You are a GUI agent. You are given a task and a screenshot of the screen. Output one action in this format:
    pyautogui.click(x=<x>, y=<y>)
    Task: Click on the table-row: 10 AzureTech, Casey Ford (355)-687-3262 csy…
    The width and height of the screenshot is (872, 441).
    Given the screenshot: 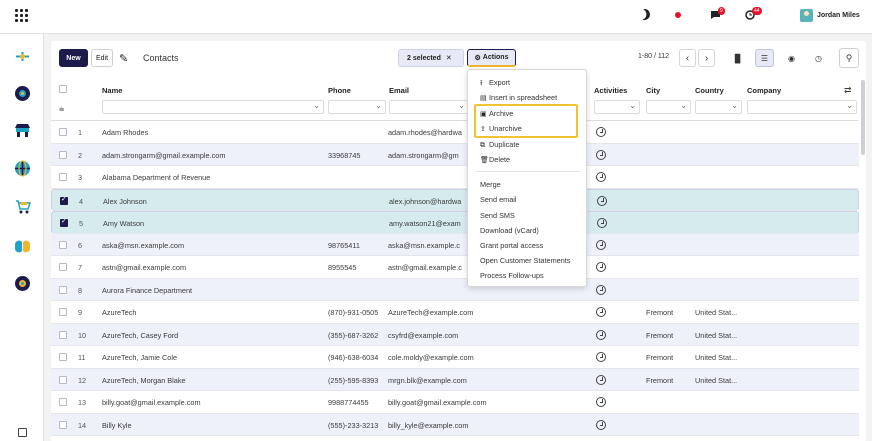 What is the action you would take?
    pyautogui.click(x=455, y=334)
    